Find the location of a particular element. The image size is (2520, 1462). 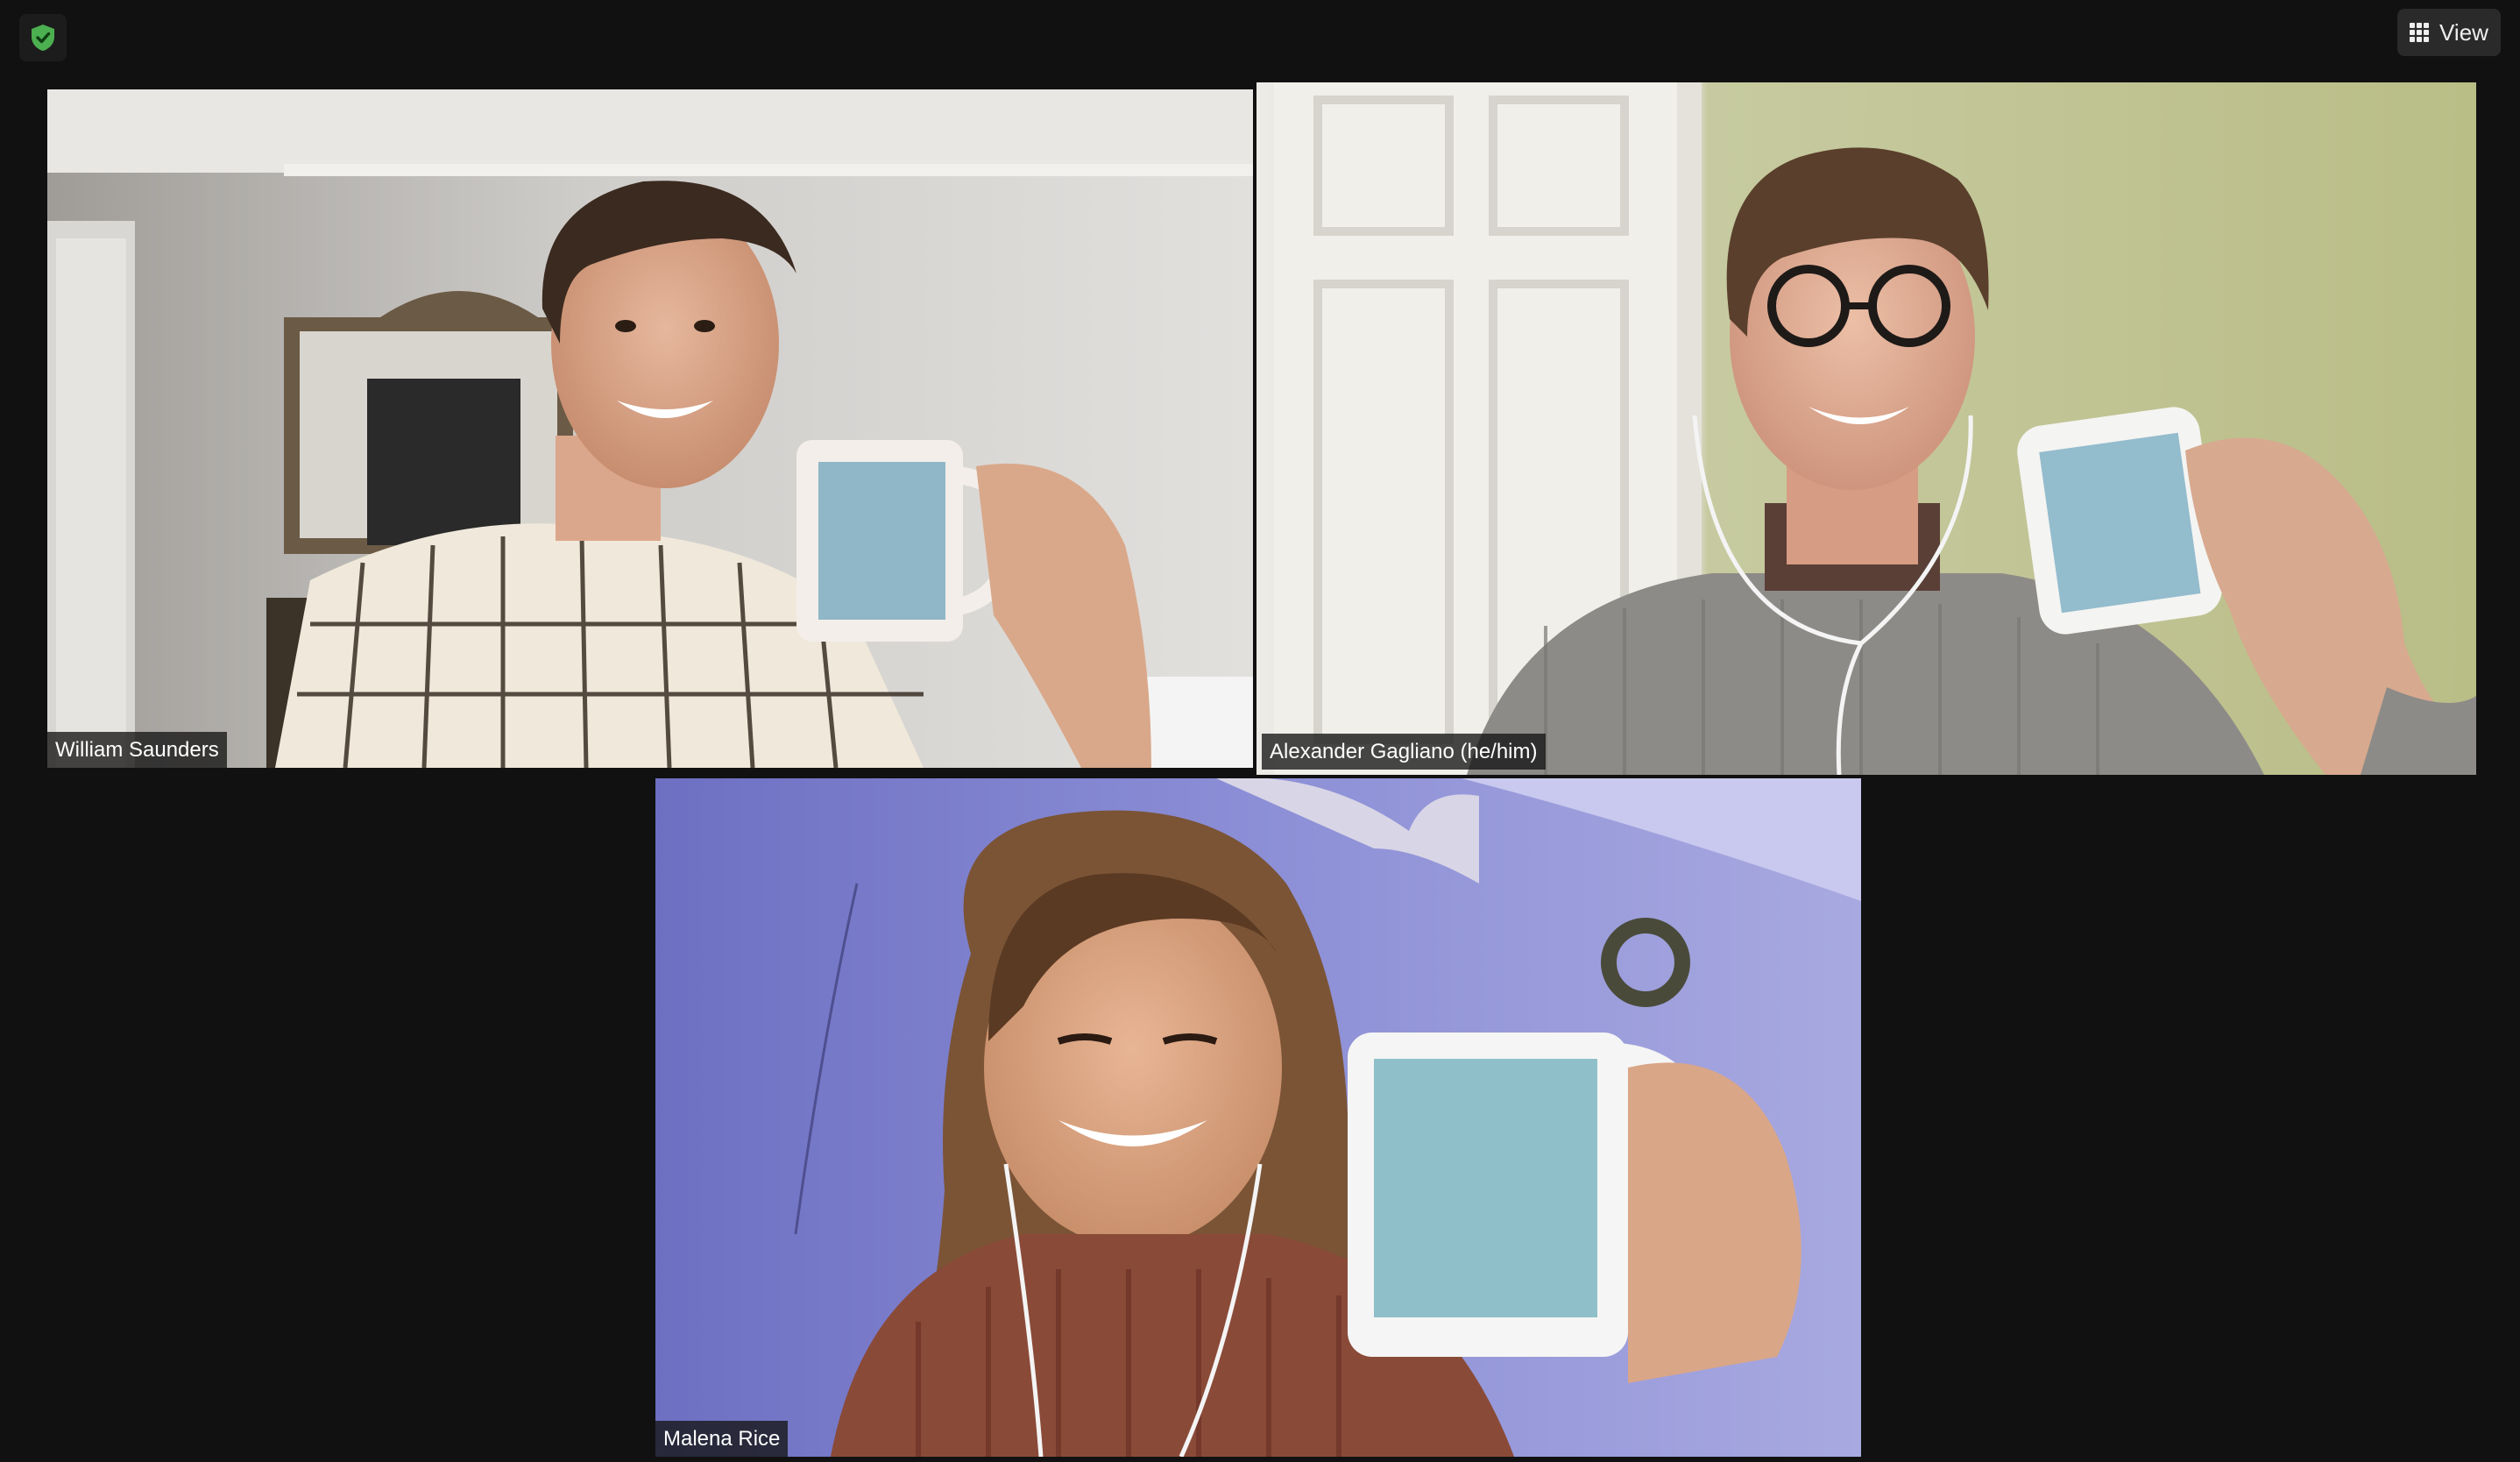

security-shield-button is located at coordinates (43, 37).